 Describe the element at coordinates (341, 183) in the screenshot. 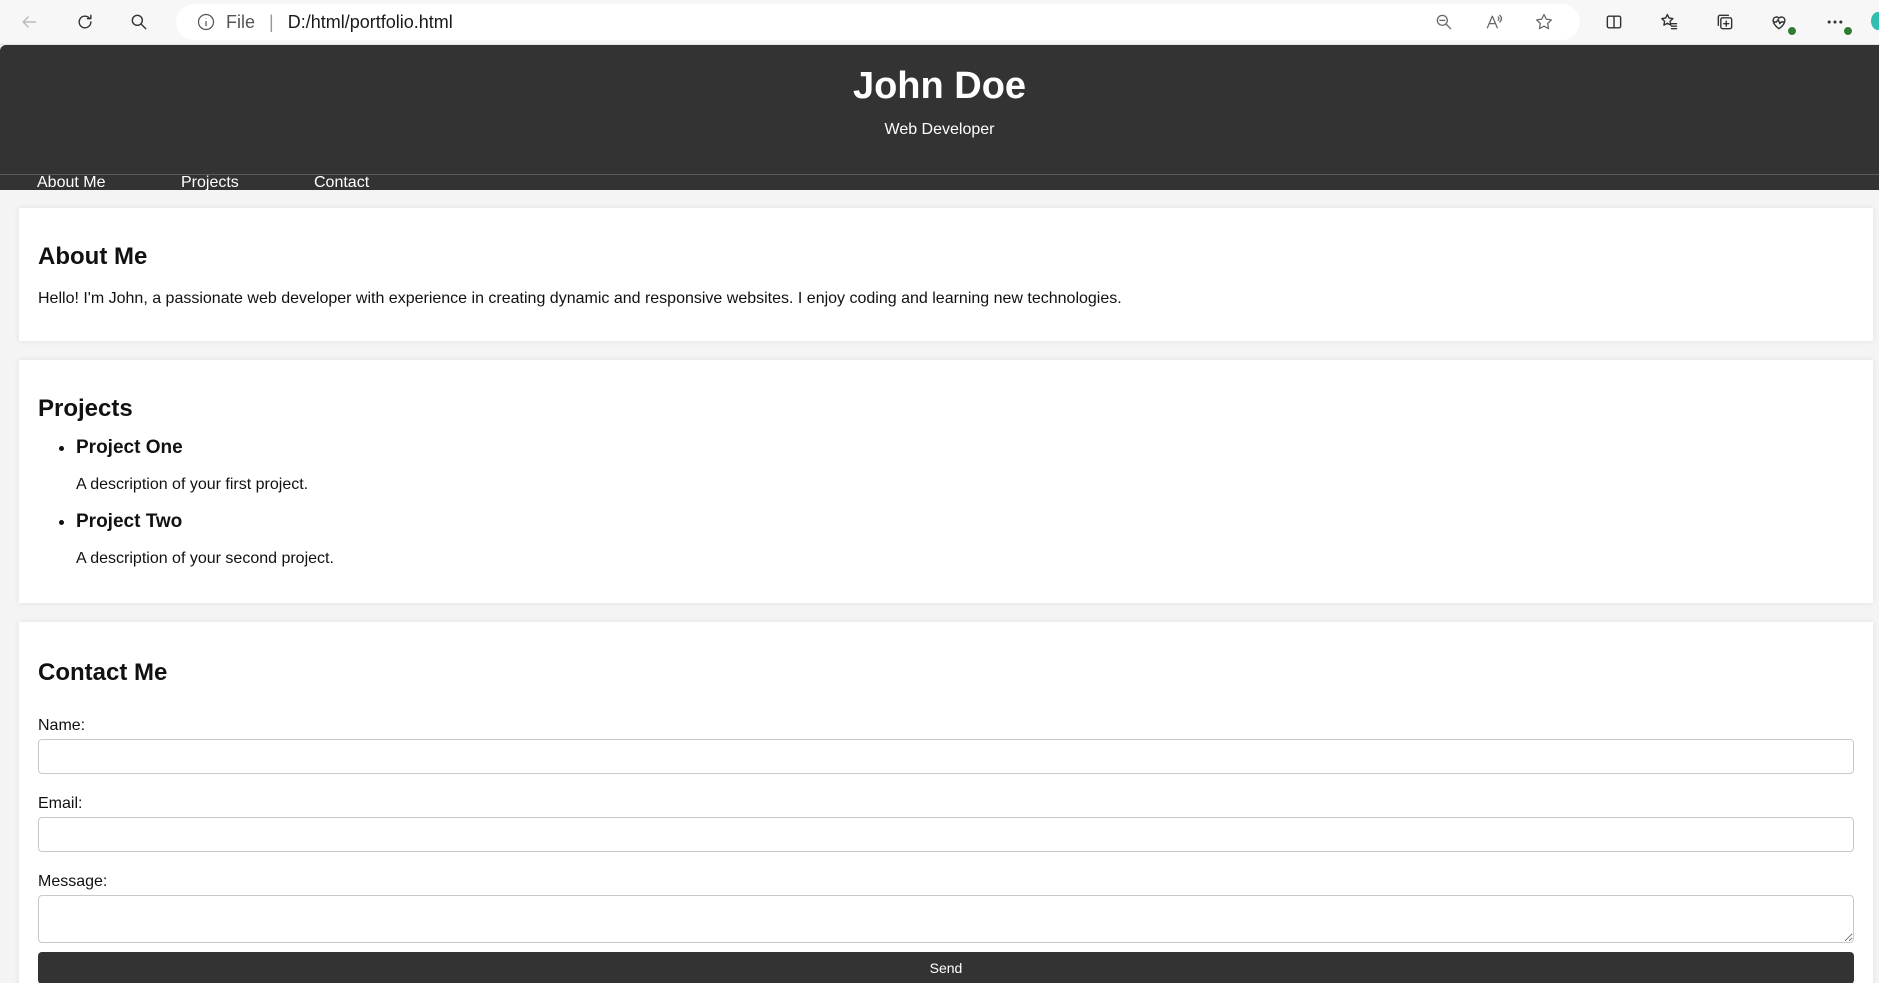

I see `nav-link-contact: Contact` at that location.